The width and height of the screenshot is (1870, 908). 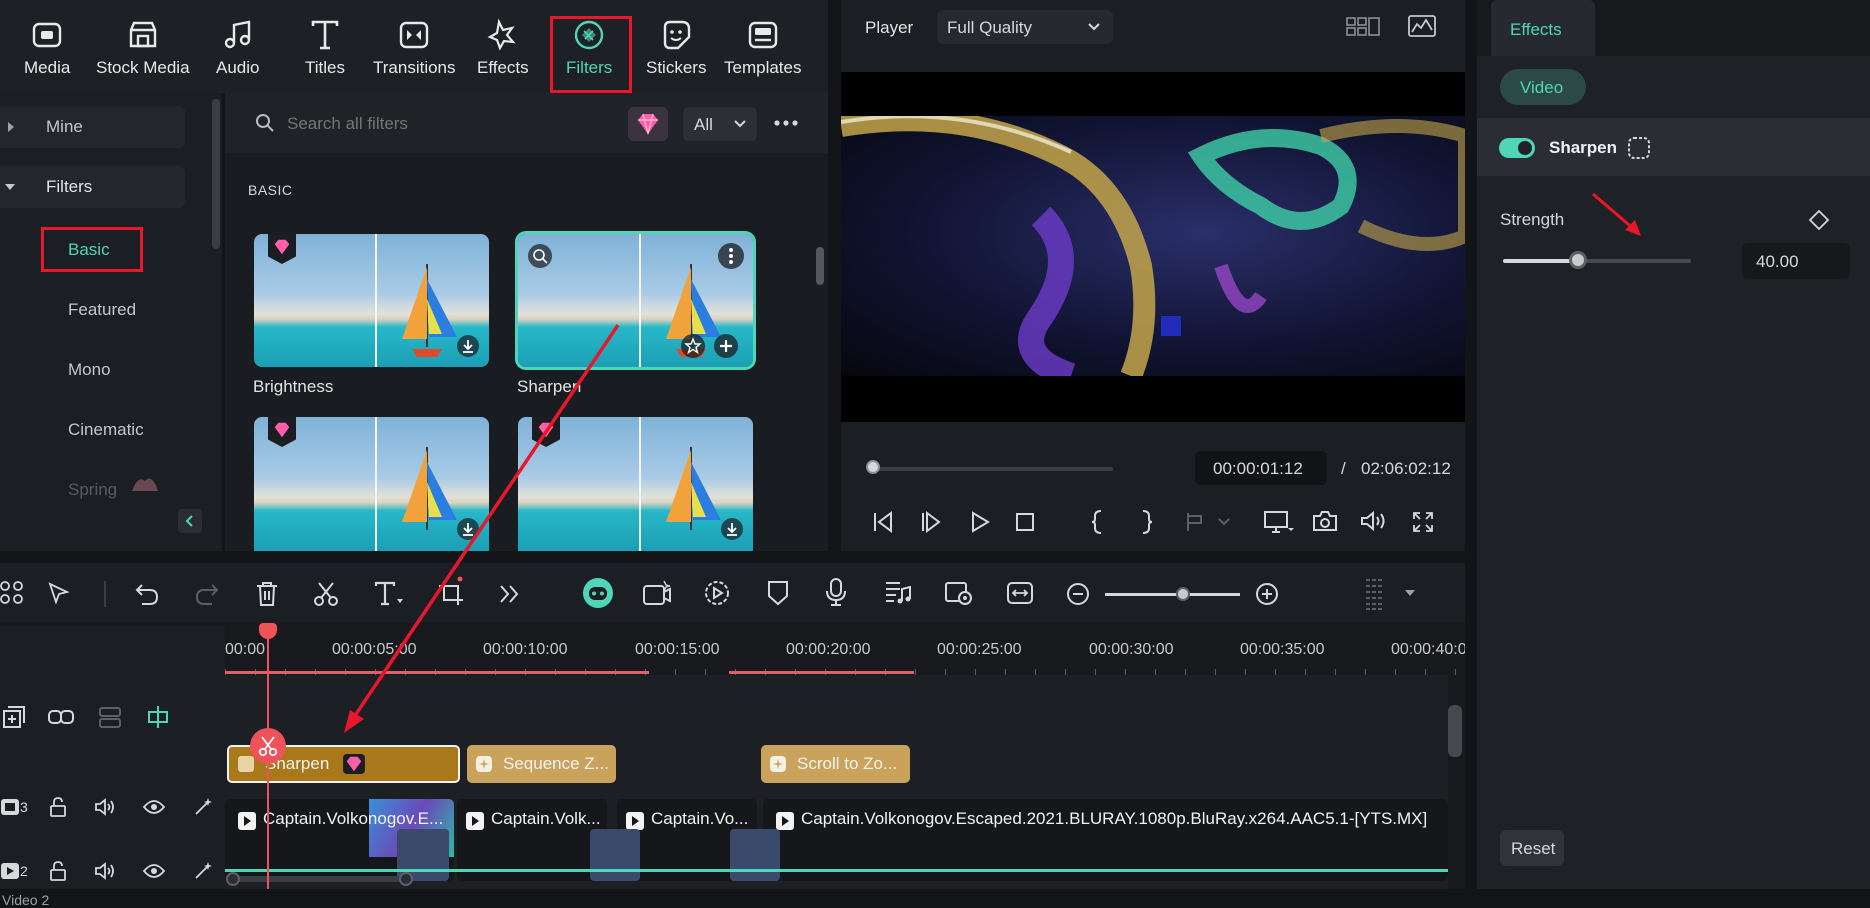 What do you see at coordinates (1578, 260) in the screenshot?
I see `strength-slider-handle` at bounding box center [1578, 260].